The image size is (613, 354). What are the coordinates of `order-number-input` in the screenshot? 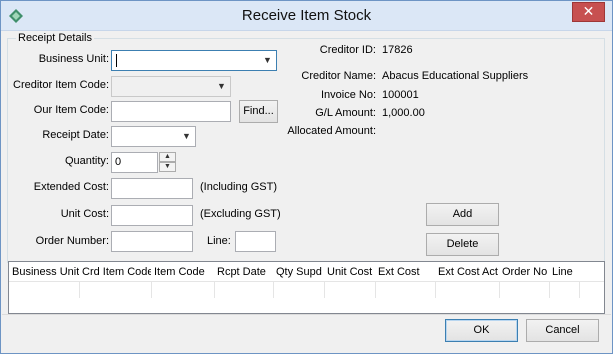 It's located at (152, 241).